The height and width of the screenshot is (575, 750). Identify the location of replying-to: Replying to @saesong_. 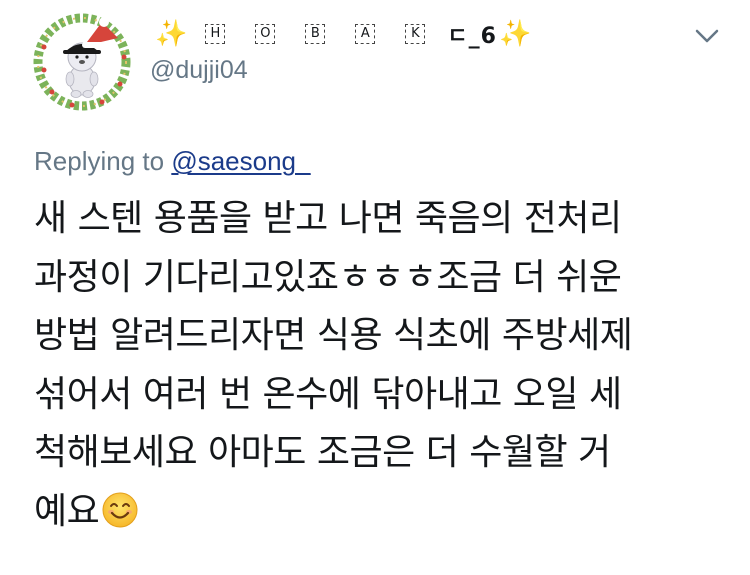
(172, 161).